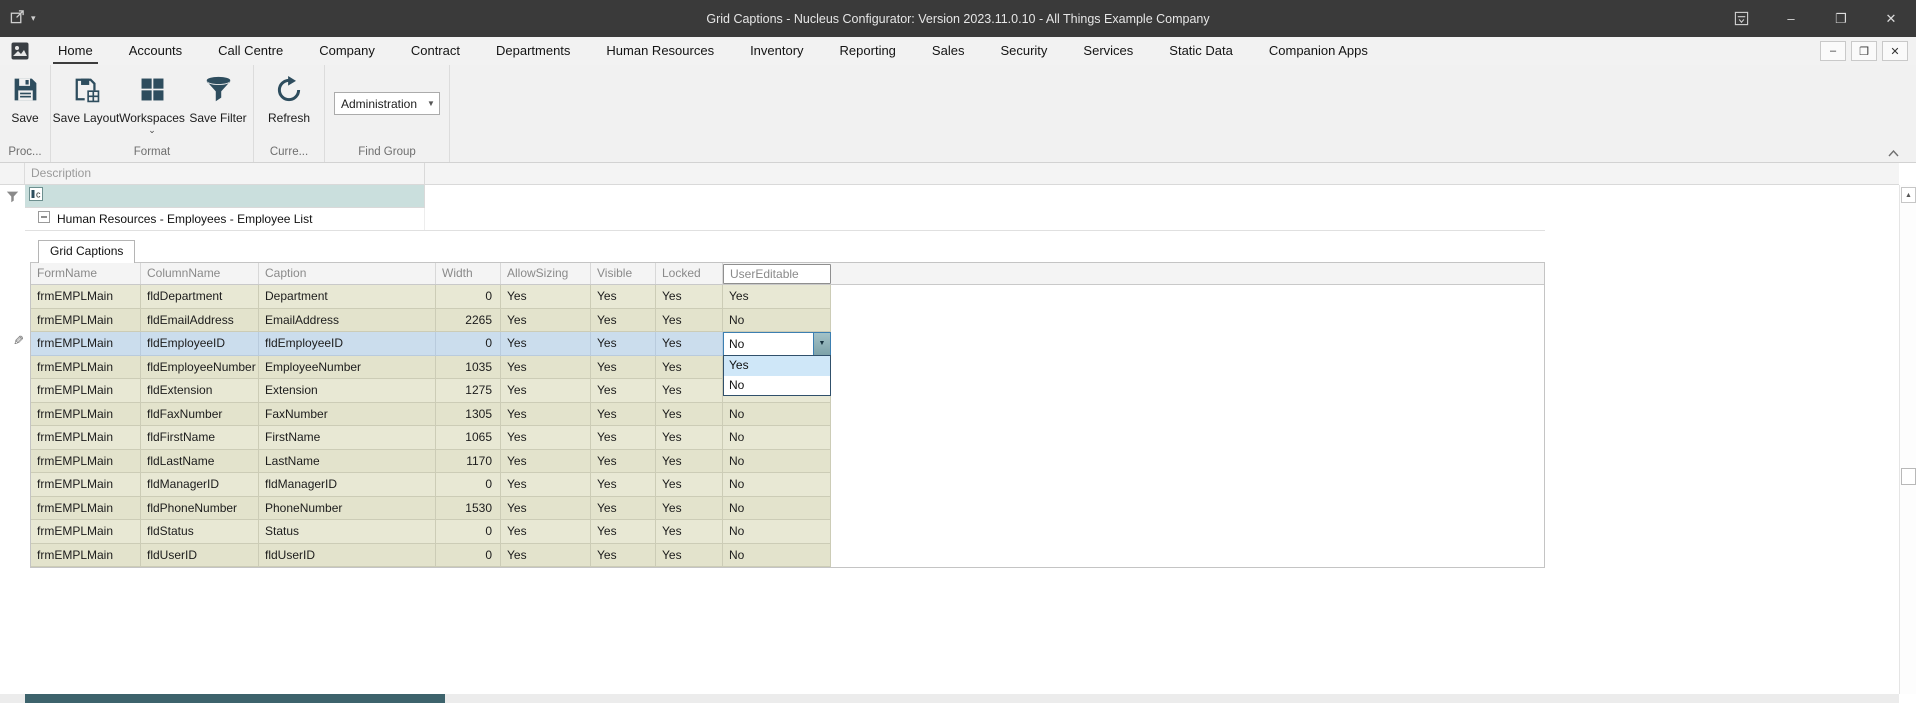 This screenshot has height=703, width=1916. What do you see at coordinates (200, 297) in the screenshot?
I see `cell: fldDepartment` at bounding box center [200, 297].